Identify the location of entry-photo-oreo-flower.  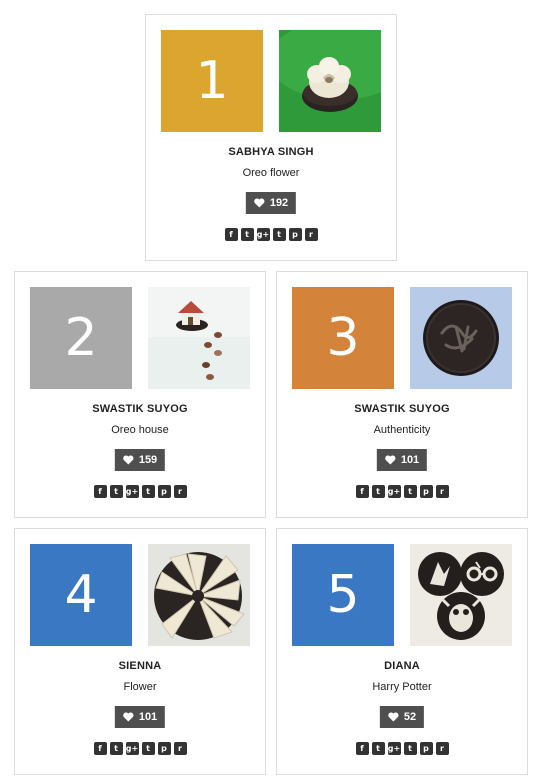
(330, 81).